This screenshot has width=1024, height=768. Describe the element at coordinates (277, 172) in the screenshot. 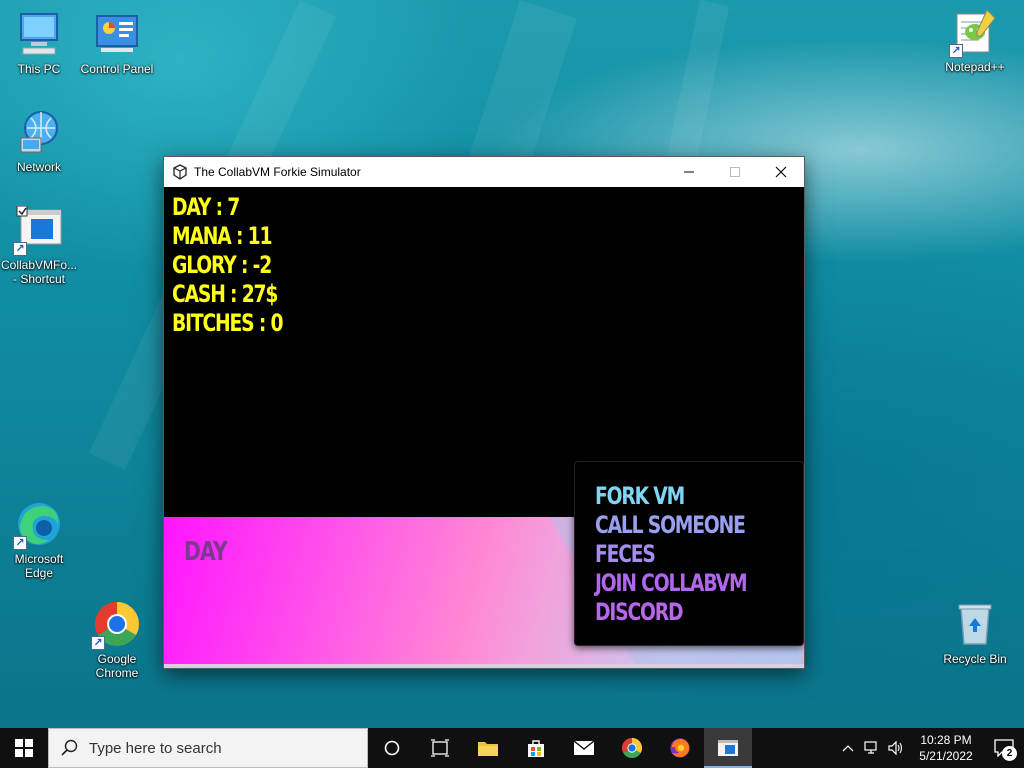

I see `window-title: The CollabVM Forkie Simulator` at that location.